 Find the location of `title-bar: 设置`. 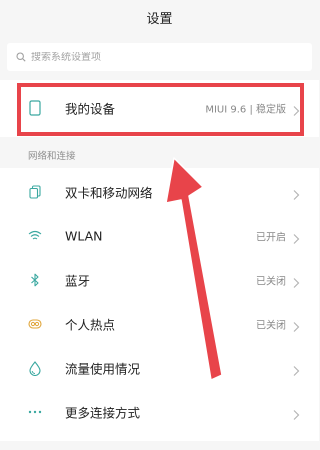

title-bar: 设置 is located at coordinates (159, 17).